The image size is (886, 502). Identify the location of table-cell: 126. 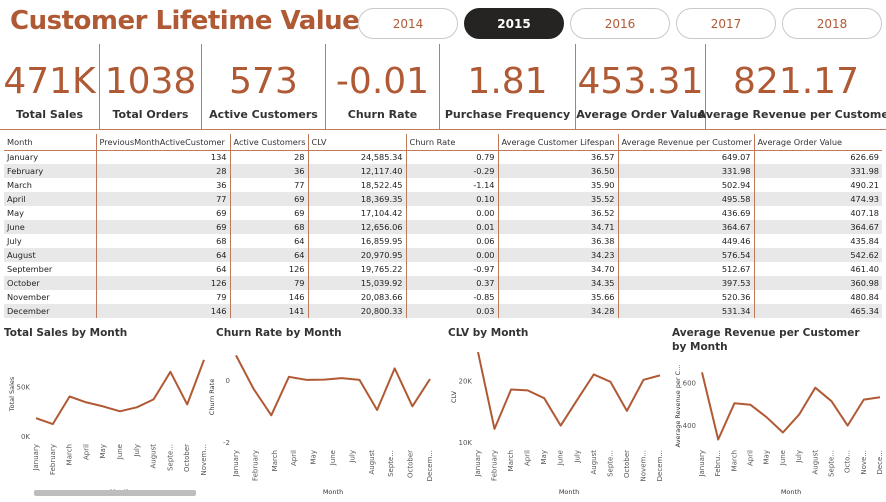
(269, 269).